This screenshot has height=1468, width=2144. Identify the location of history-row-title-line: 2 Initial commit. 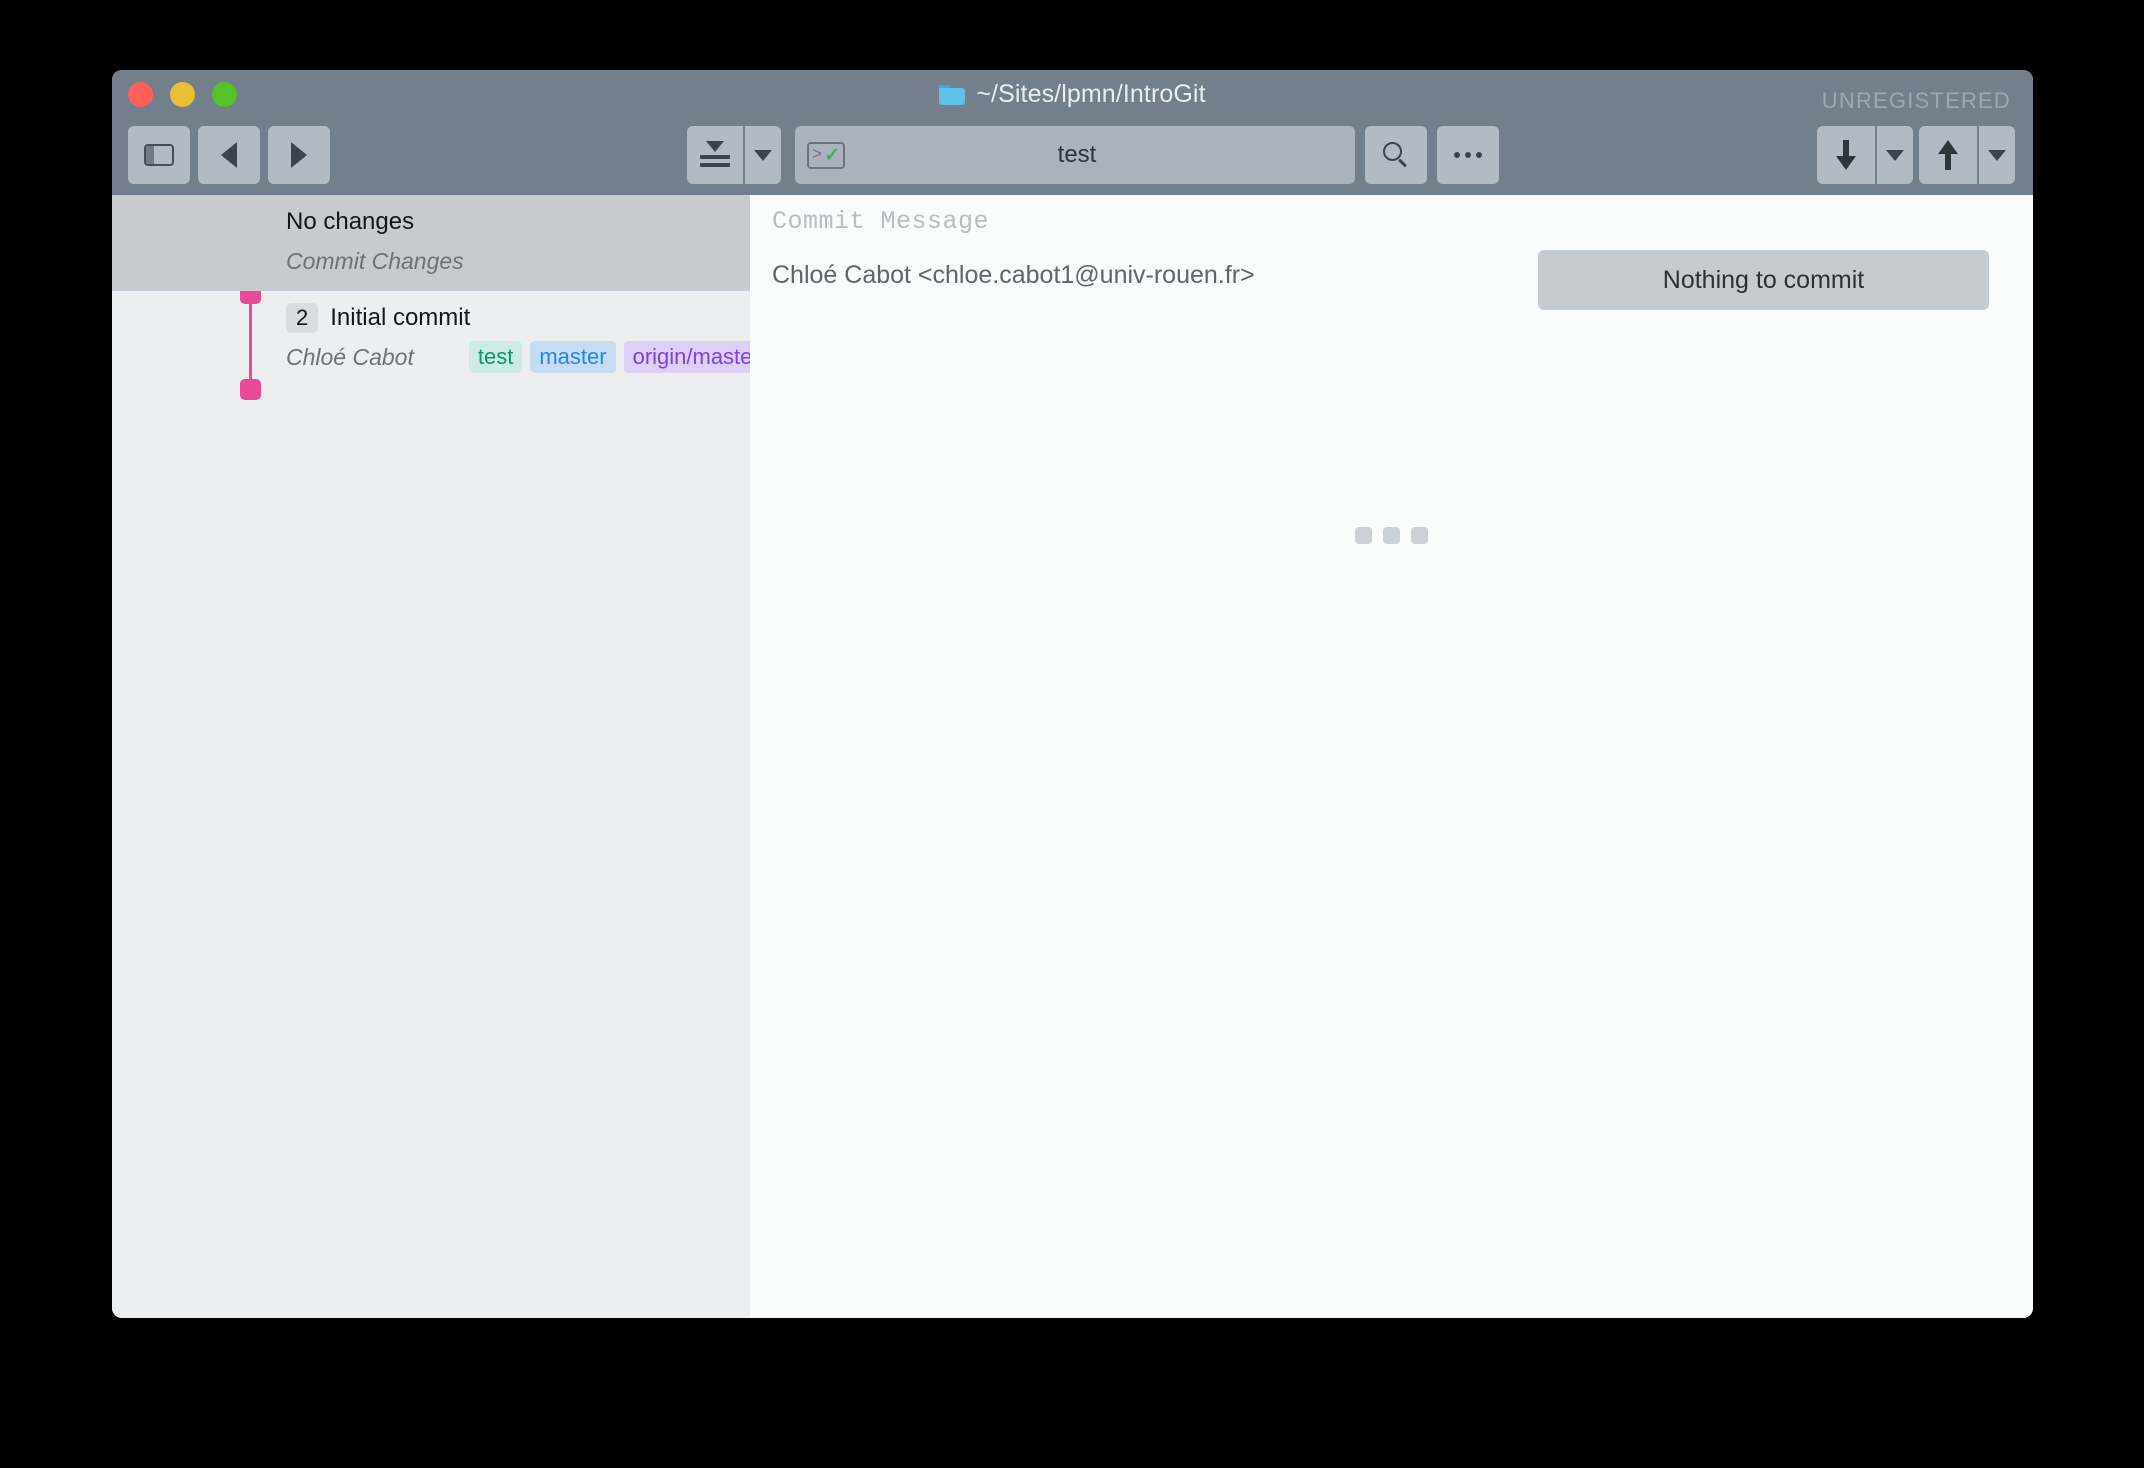
(518, 314).